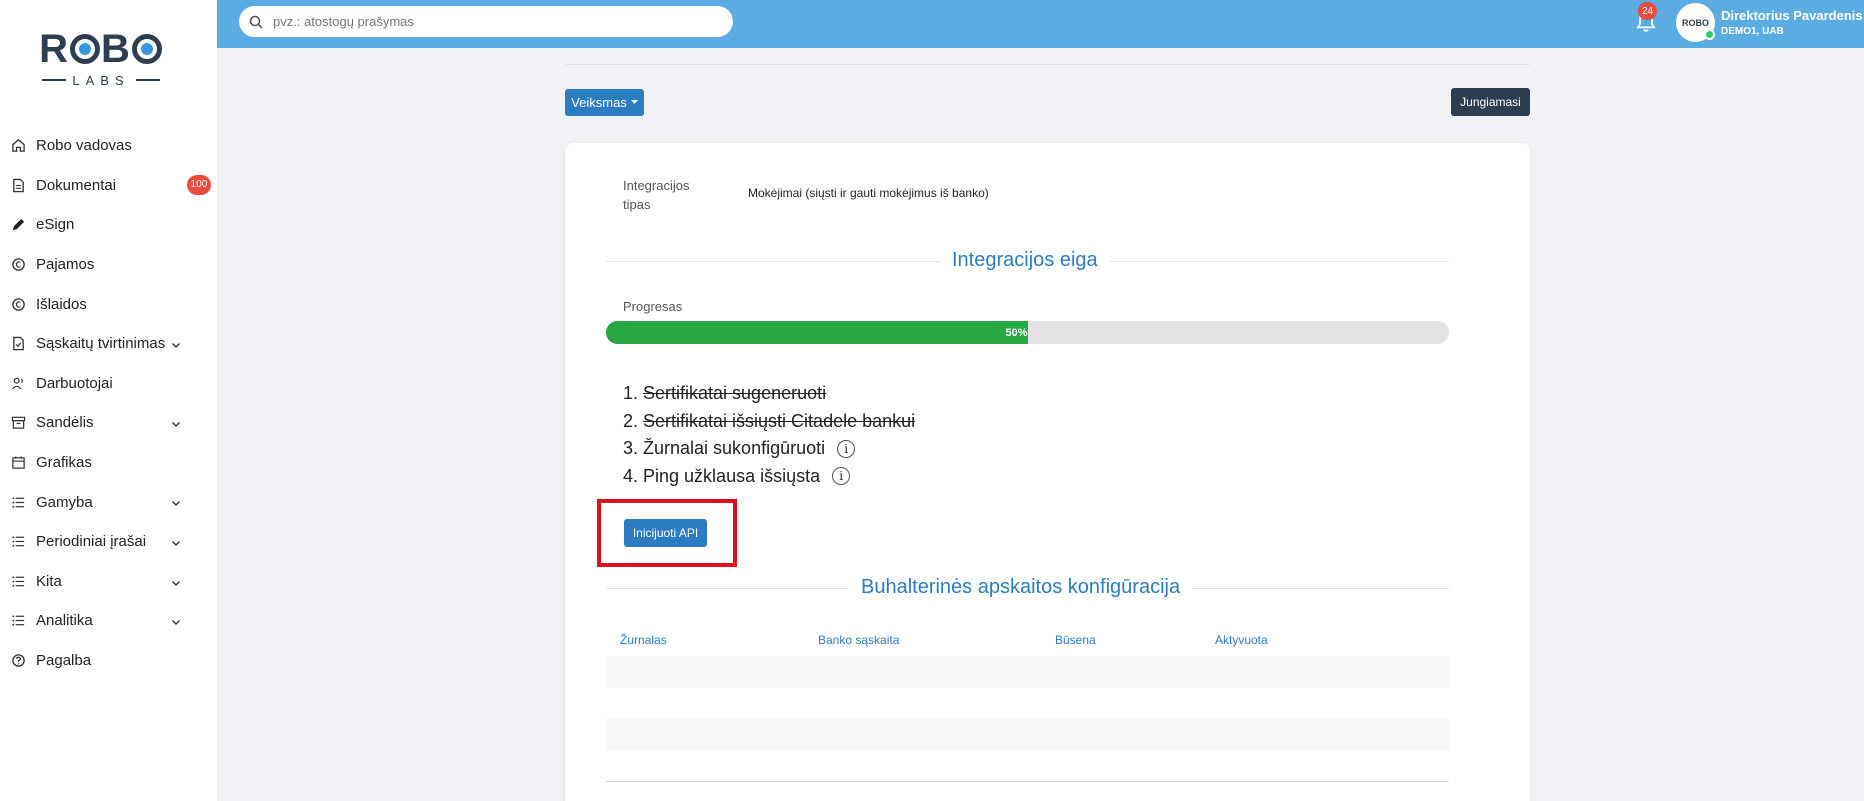 The width and height of the screenshot is (1864, 801). Describe the element at coordinates (18, 463) in the screenshot. I see `calendar-icon` at that location.